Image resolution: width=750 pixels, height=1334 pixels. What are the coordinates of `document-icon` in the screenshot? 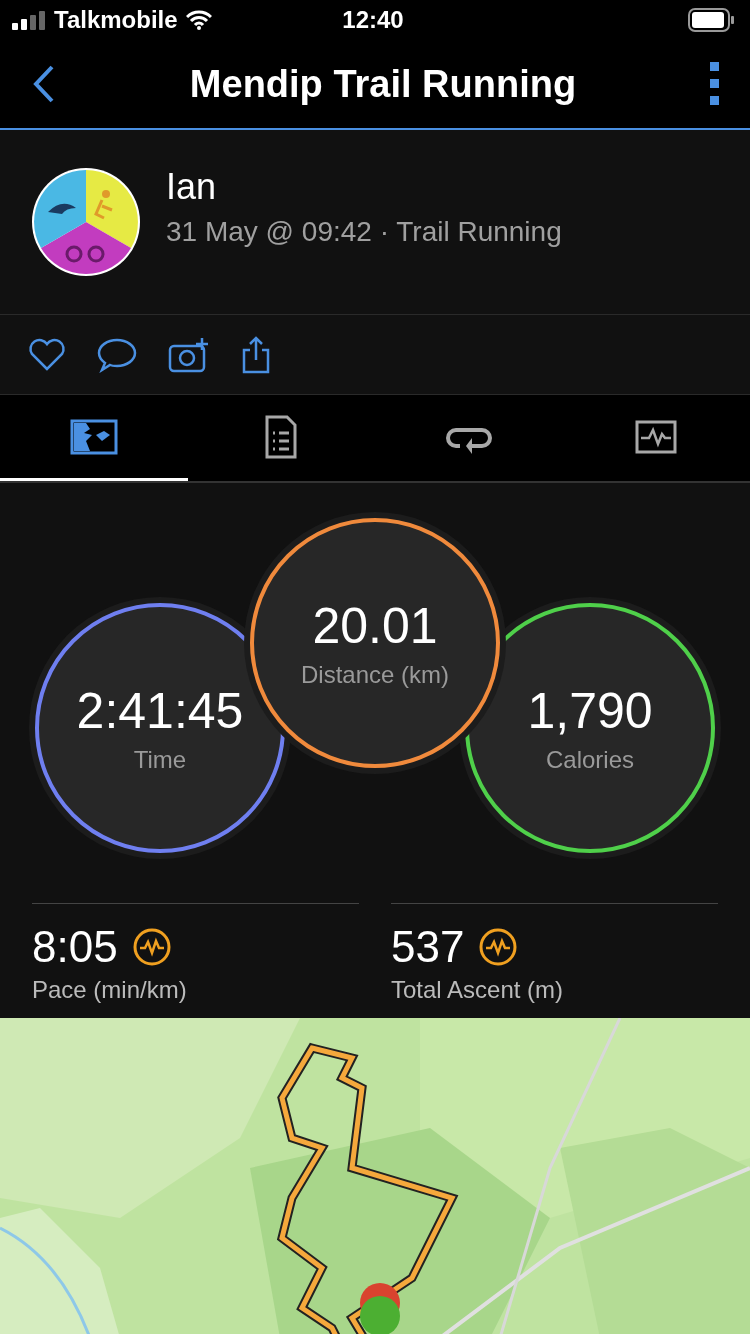 It's located at (281, 436).